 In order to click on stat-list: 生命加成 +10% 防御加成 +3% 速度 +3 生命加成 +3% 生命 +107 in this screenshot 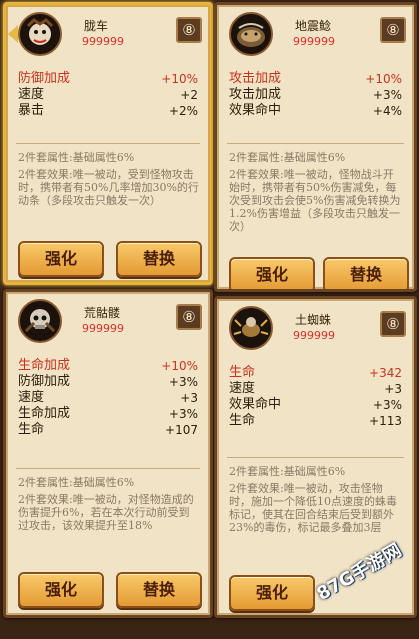, I will do `click(108, 398)`.